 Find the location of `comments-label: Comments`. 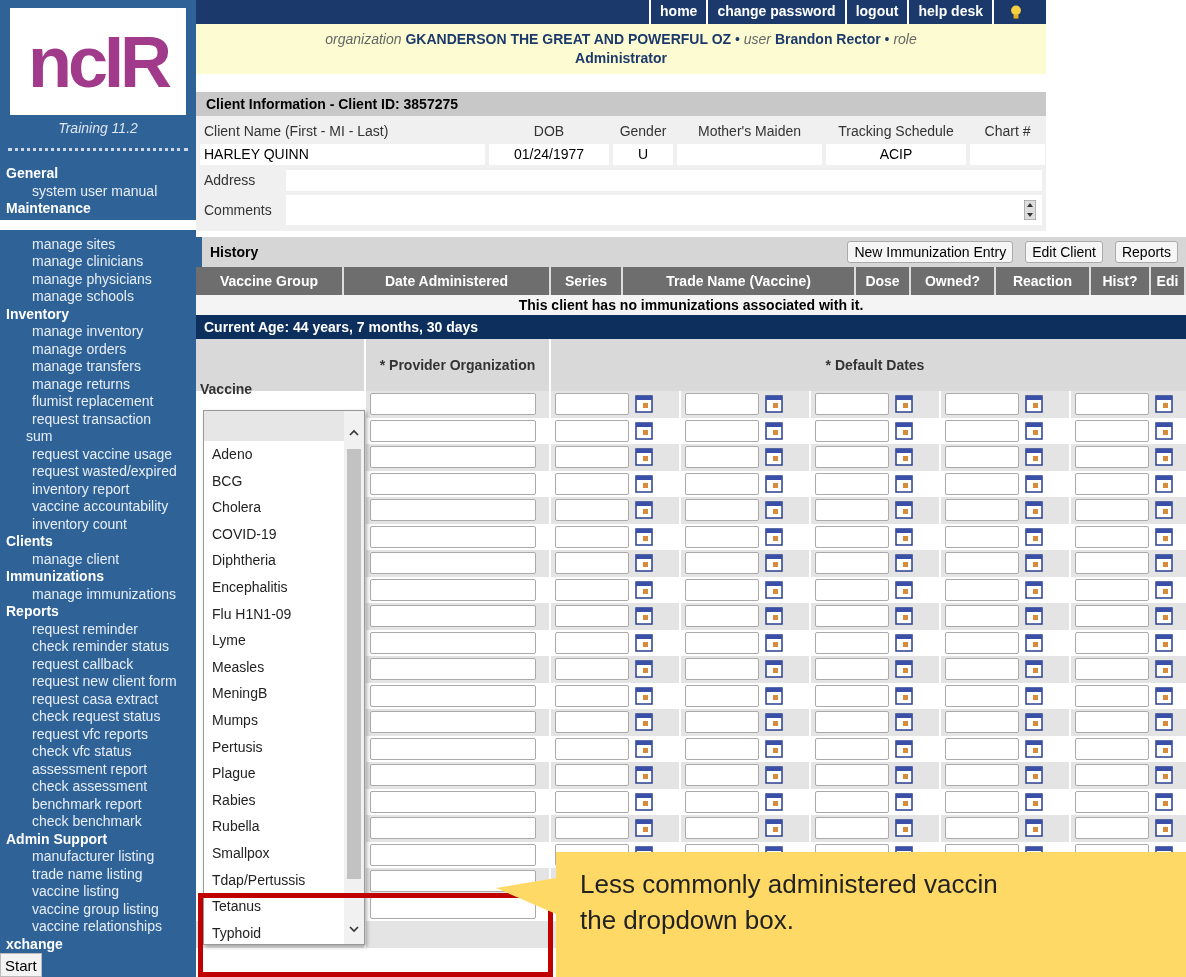

comments-label: Comments is located at coordinates (238, 210).